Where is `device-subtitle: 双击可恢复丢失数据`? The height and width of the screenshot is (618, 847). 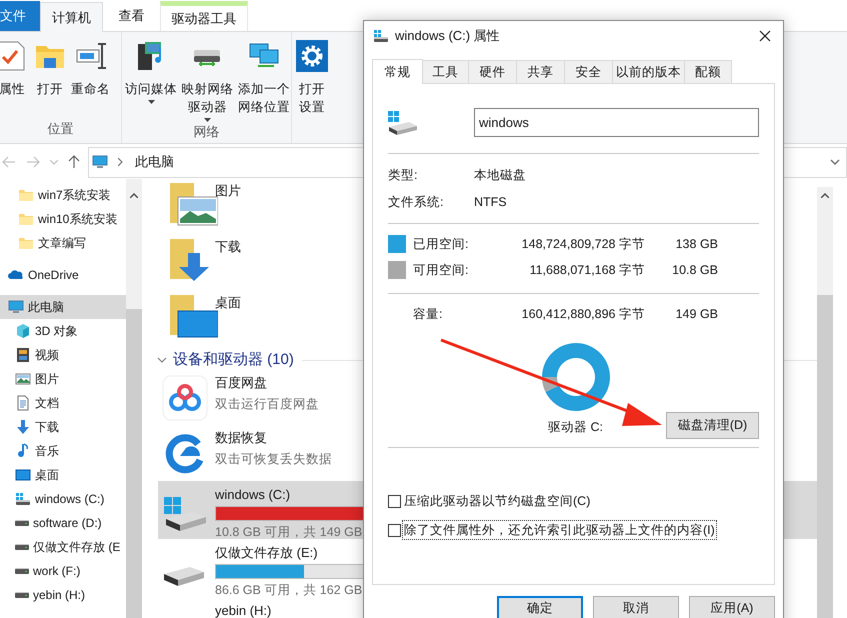 device-subtitle: 双击可恢复丢失数据 is located at coordinates (273, 459).